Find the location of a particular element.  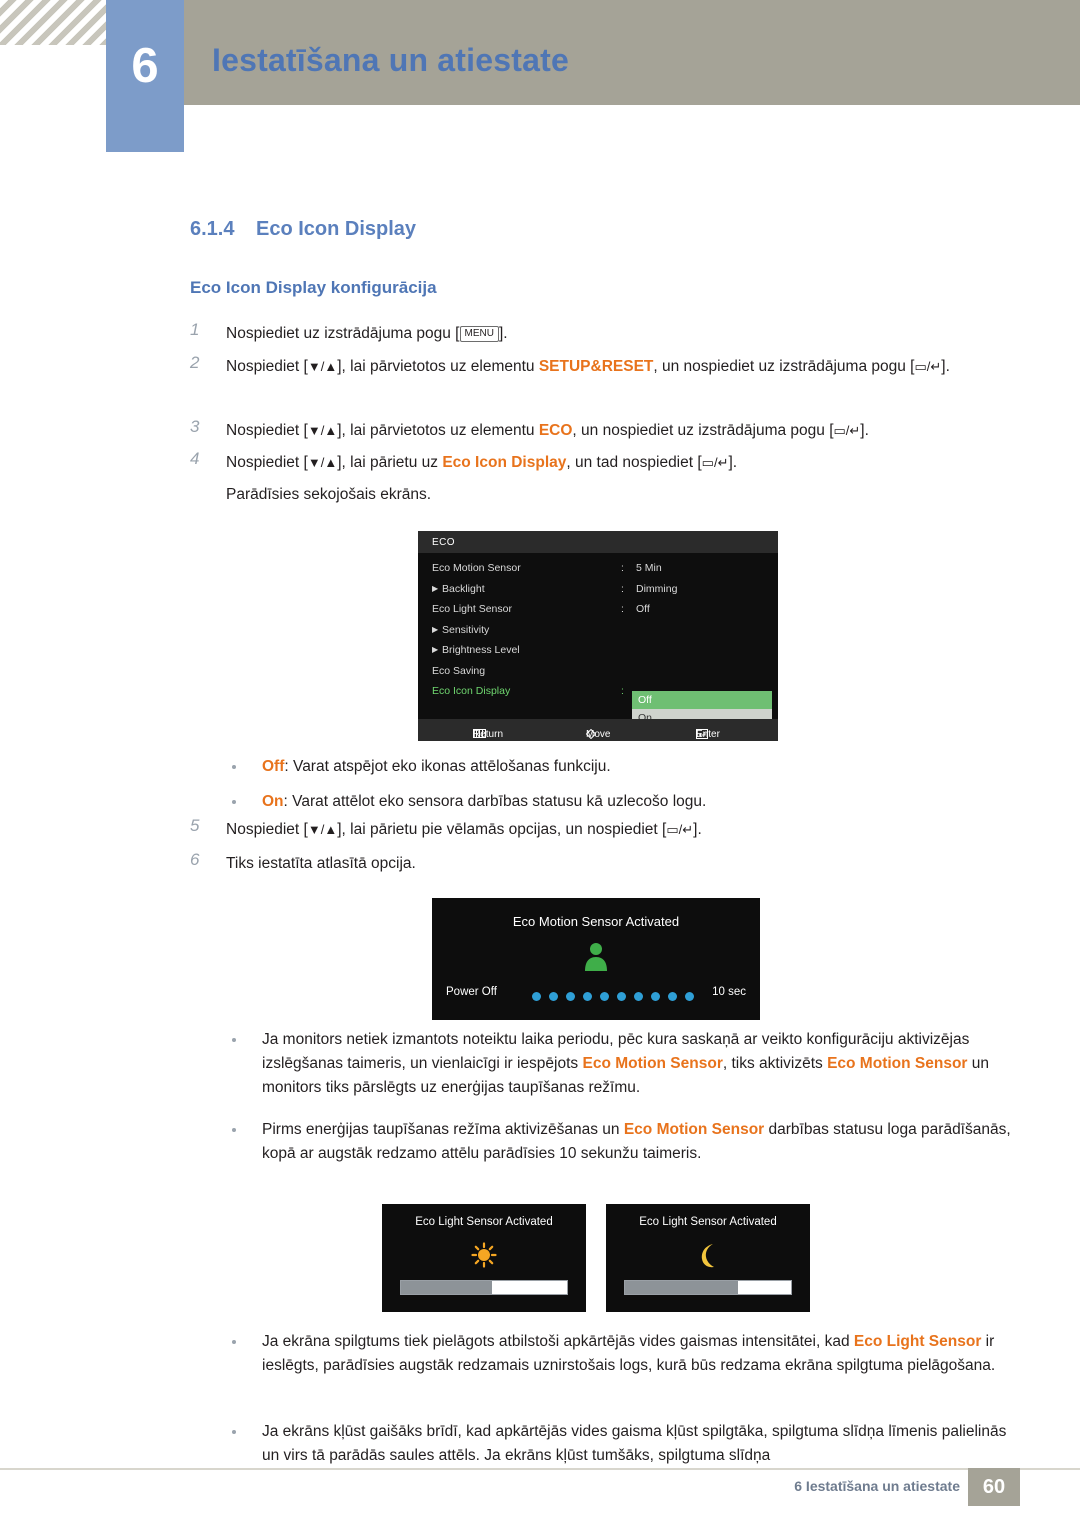

footer-page-number: 60 is located at coordinates (994, 1487).